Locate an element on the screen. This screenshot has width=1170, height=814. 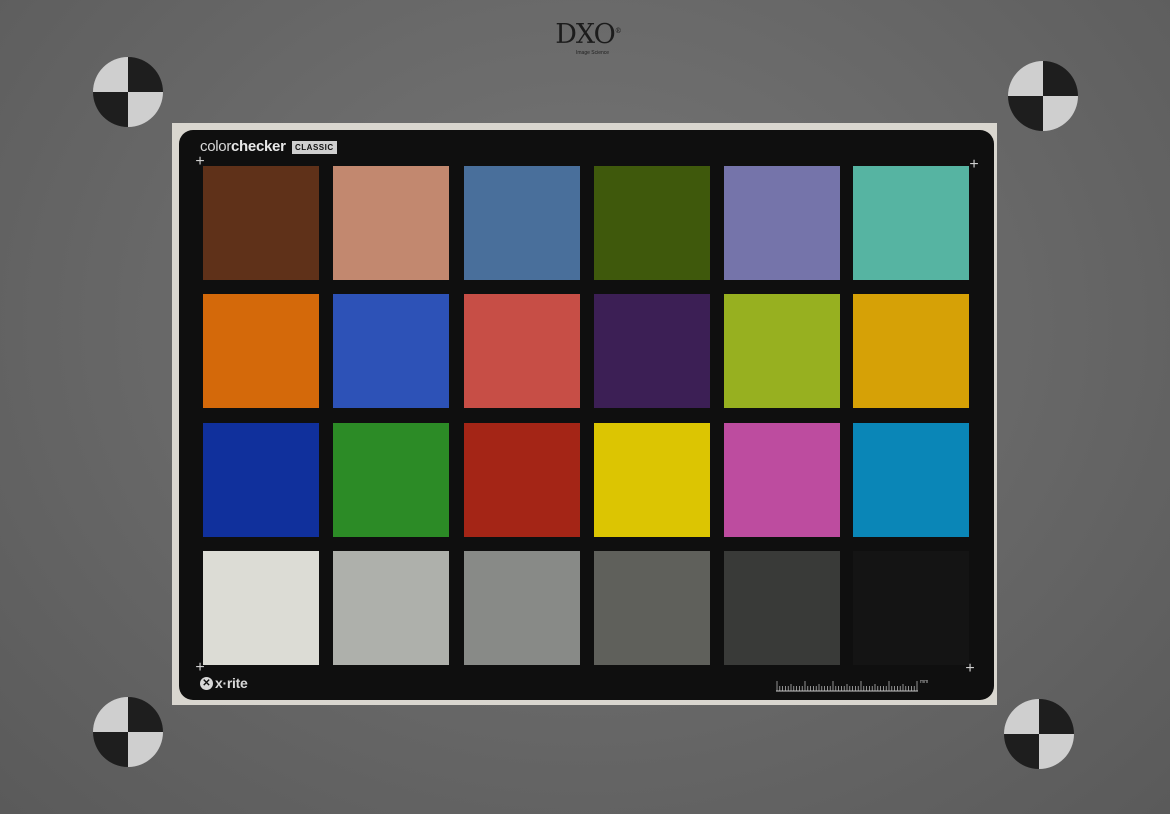
dxo-logo: DXO® Image Science is located at coordinates (588, 36).